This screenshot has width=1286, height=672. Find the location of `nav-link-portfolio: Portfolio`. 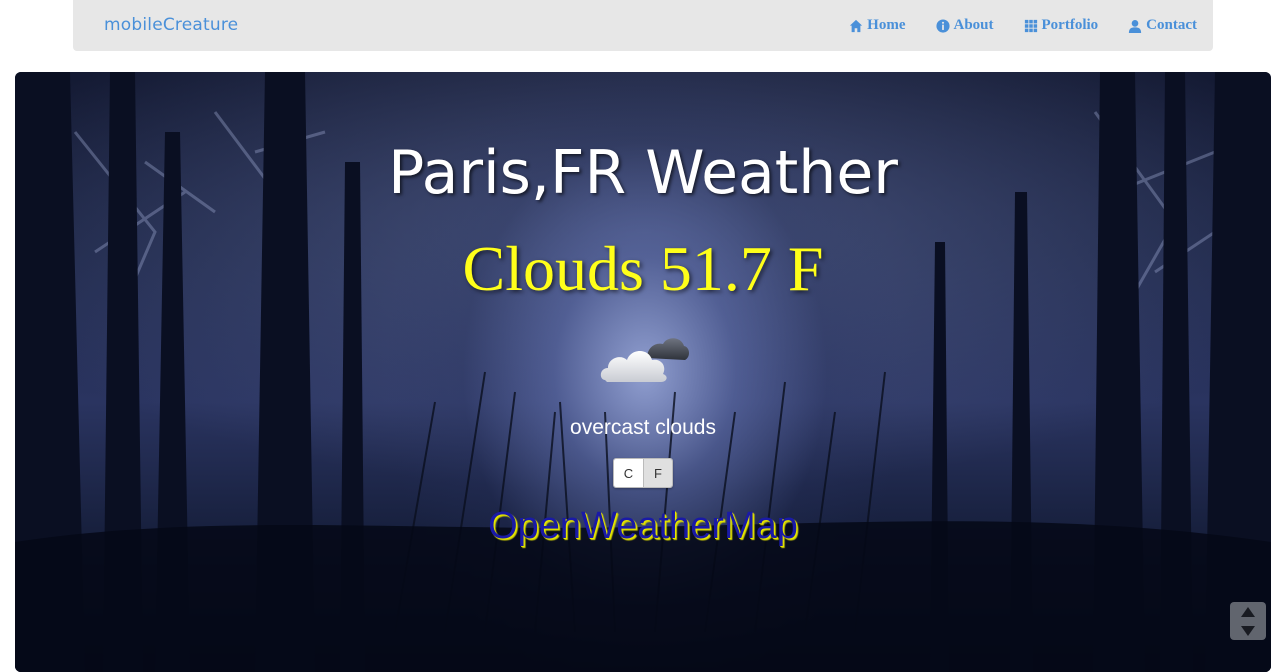

nav-link-portfolio: Portfolio is located at coordinates (1061, 25).